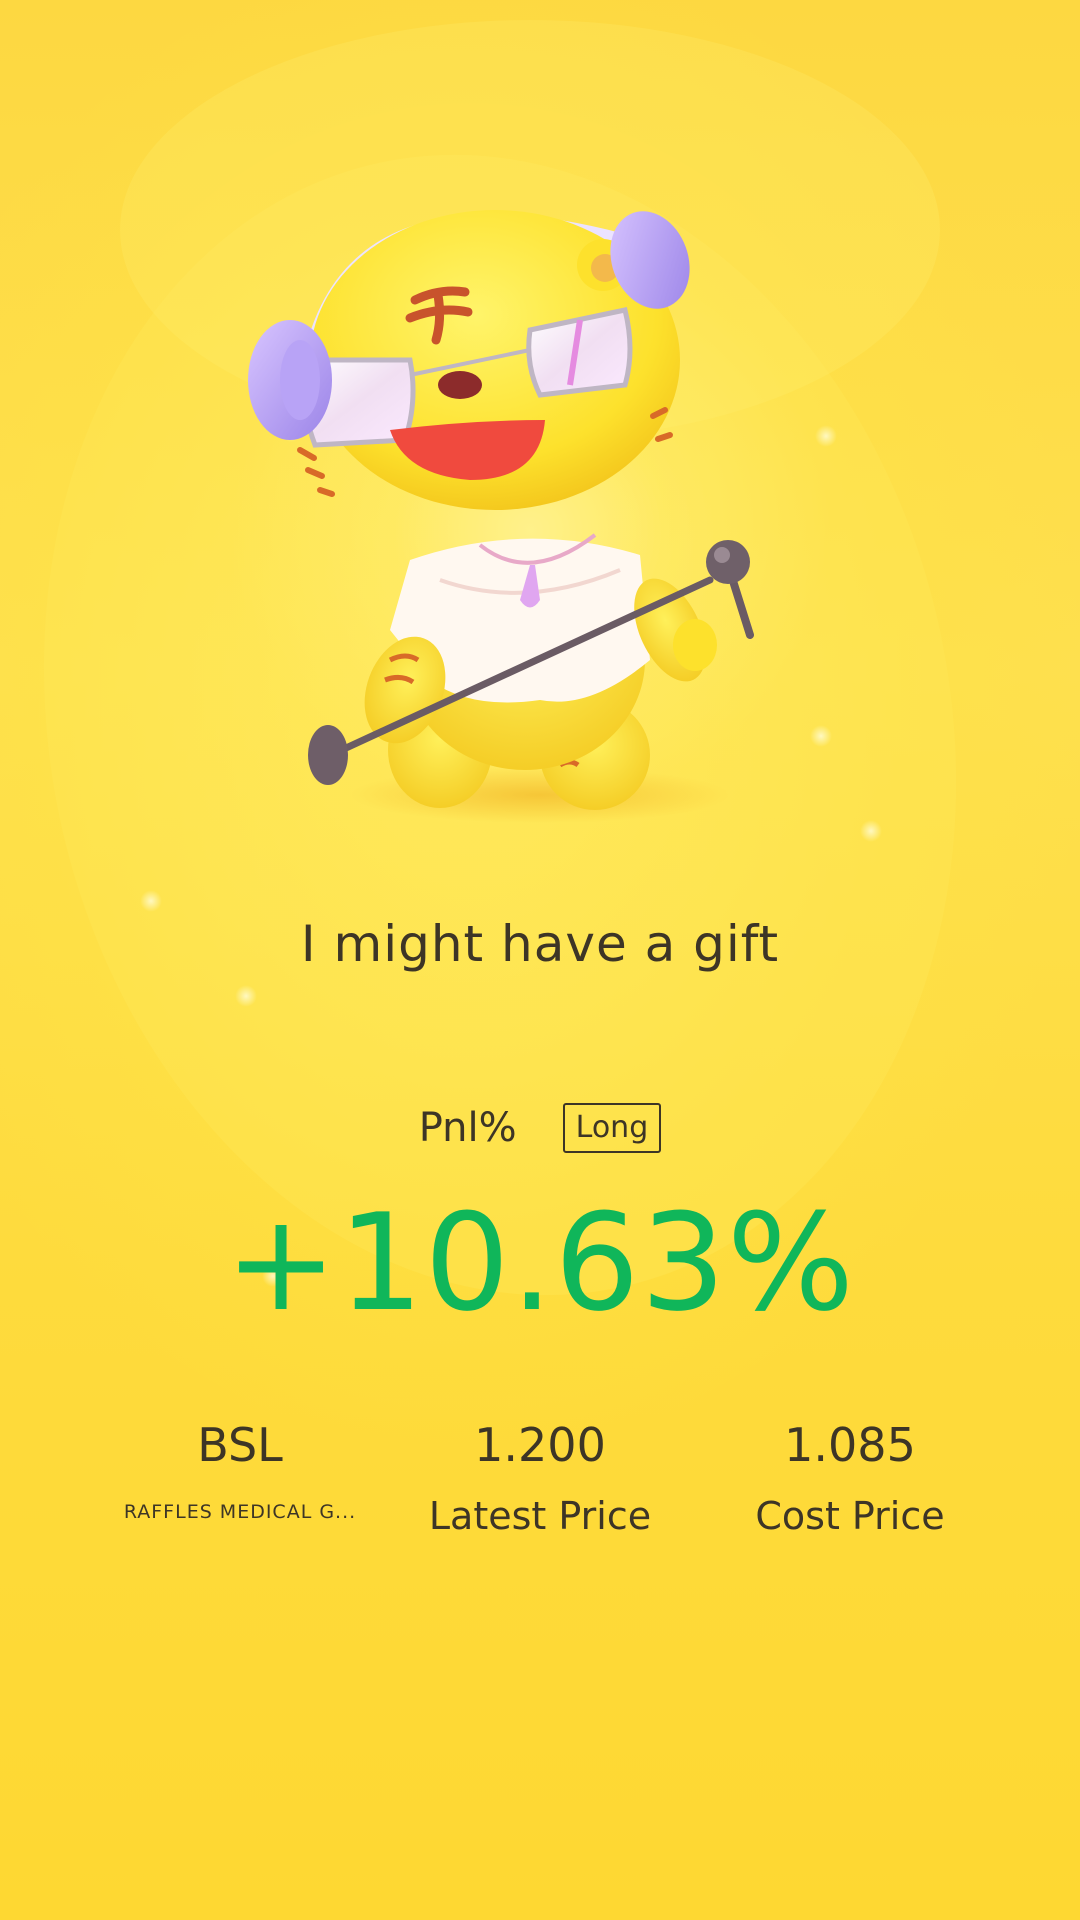 The image size is (1080, 1920). What do you see at coordinates (540, 1128) in the screenshot?
I see `pnl-row: Pnl% Long` at bounding box center [540, 1128].